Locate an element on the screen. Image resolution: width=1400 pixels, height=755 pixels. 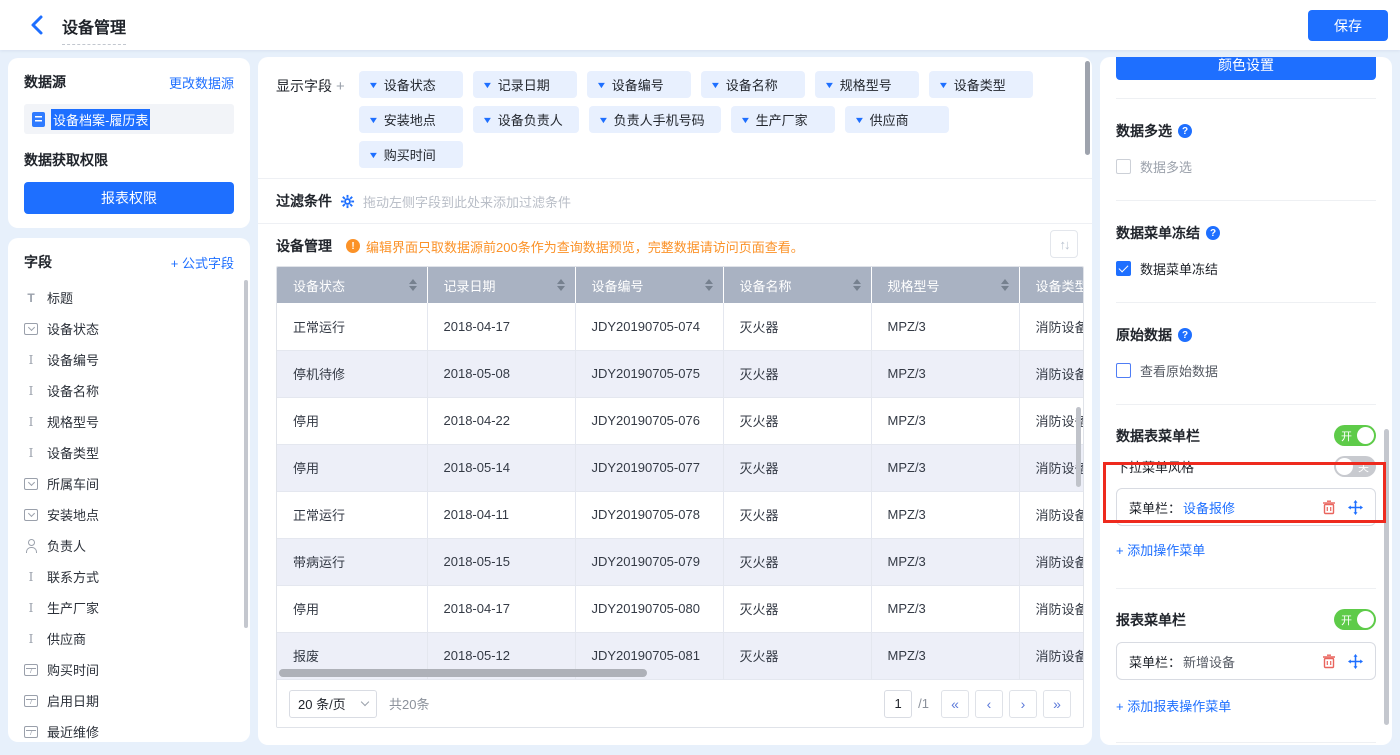
menu-item-value: 新增设备 is located at coordinates (1209, 661).